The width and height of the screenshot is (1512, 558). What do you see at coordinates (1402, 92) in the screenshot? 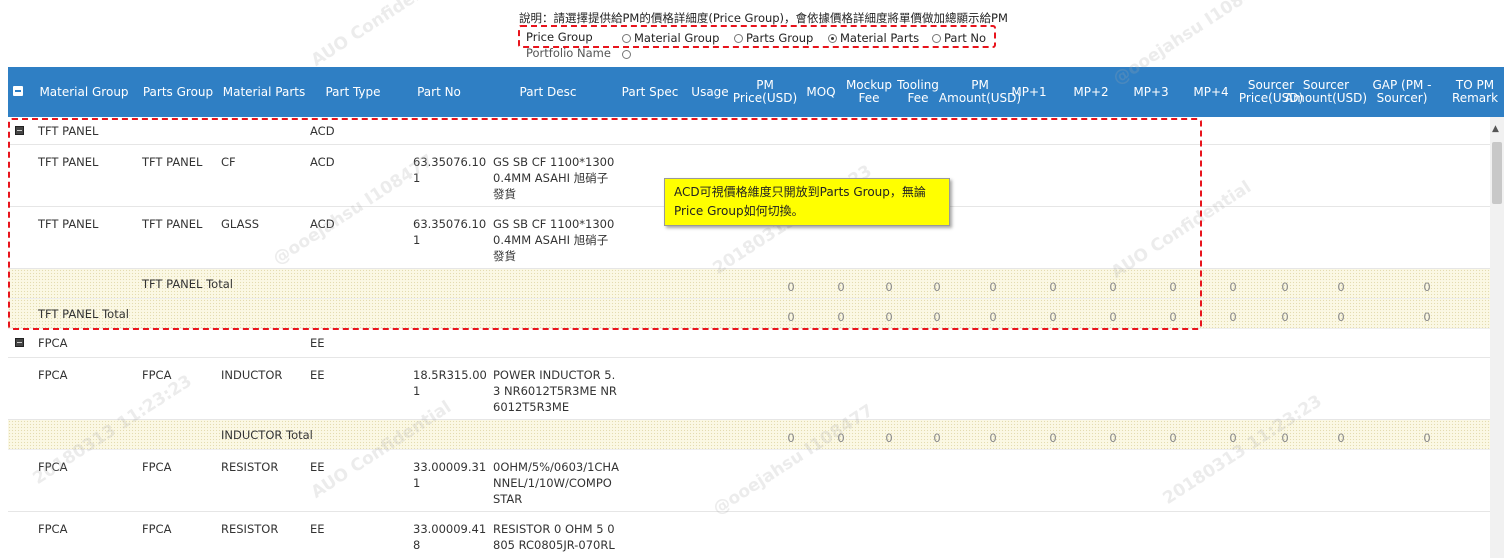
I see `col-gap: GAP (PM - Sourcer)` at bounding box center [1402, 92].